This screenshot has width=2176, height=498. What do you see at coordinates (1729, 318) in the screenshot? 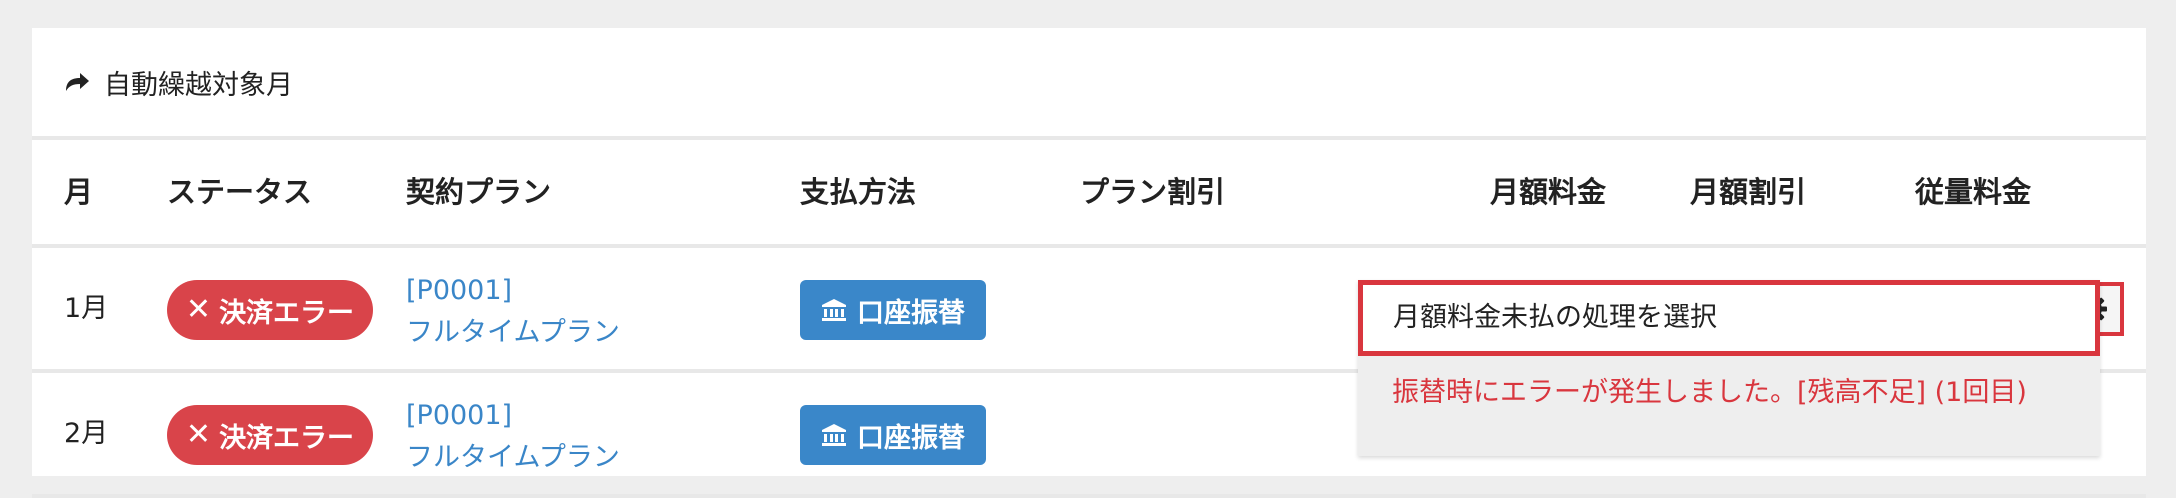
I see `select-unpaid-handling-item: 月額料金未払の処理を選択` at bounding box center [1729, 318].